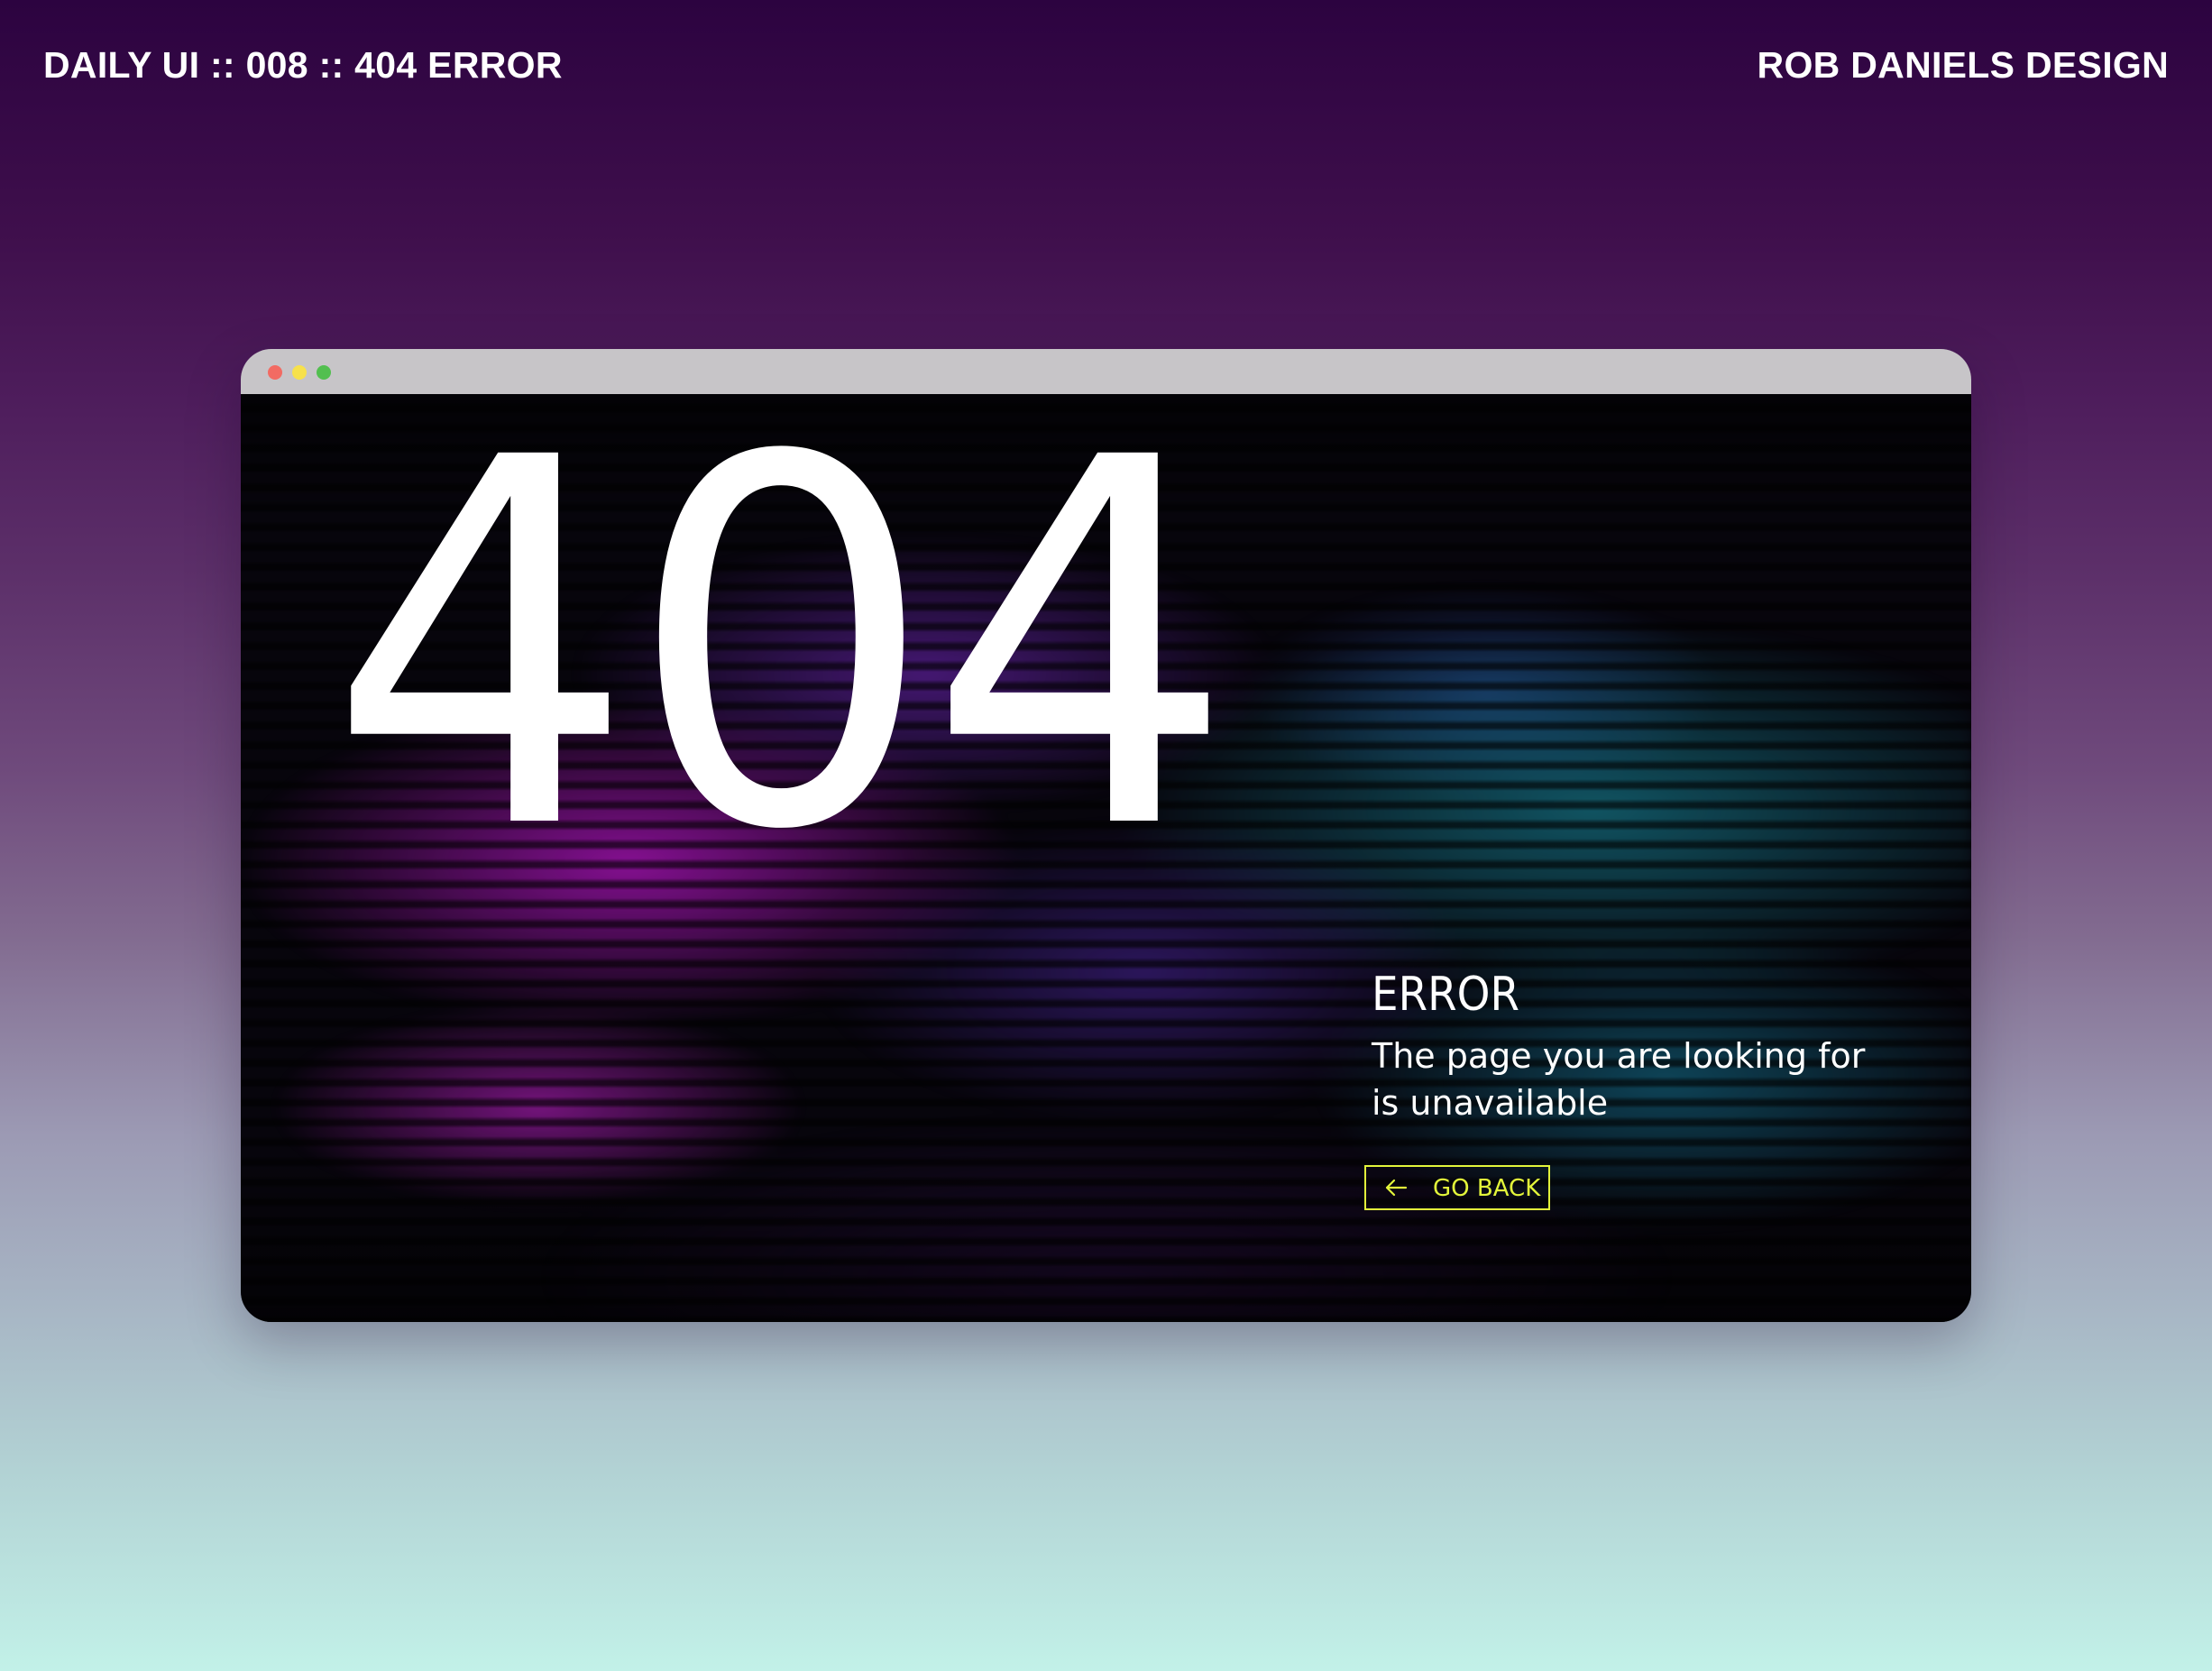  Describe the element at coordinates (781, 667) in the screenshot. I see `error-code: 404` at that location.